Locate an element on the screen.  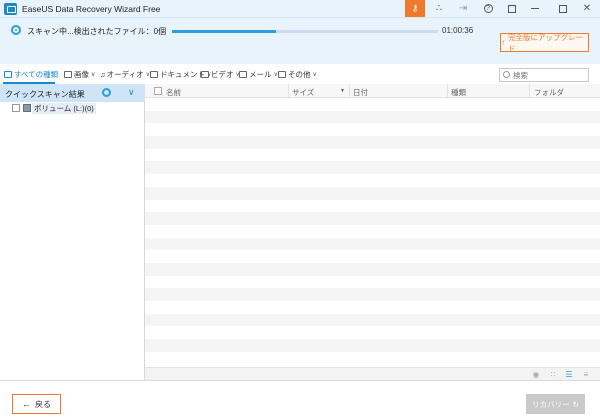
recover-button: リカバリー ↻ is located at coordinates (555, 404).